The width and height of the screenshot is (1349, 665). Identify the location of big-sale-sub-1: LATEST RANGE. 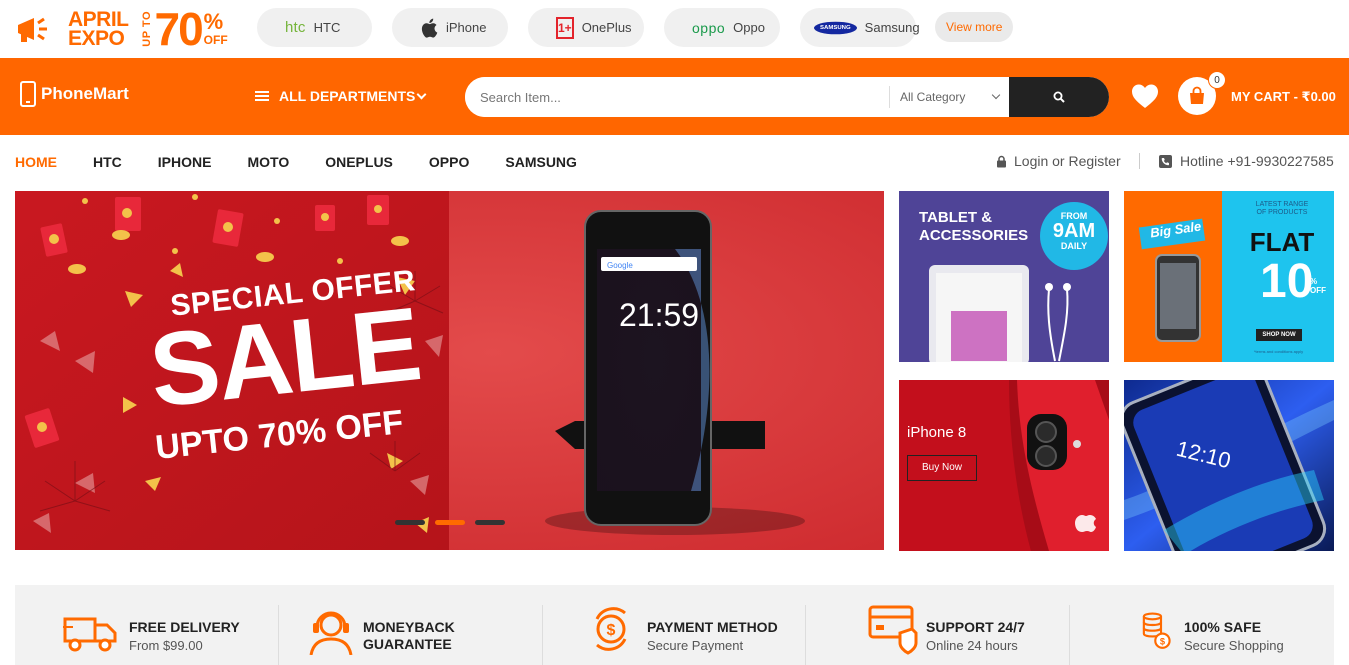
(1282, 204).